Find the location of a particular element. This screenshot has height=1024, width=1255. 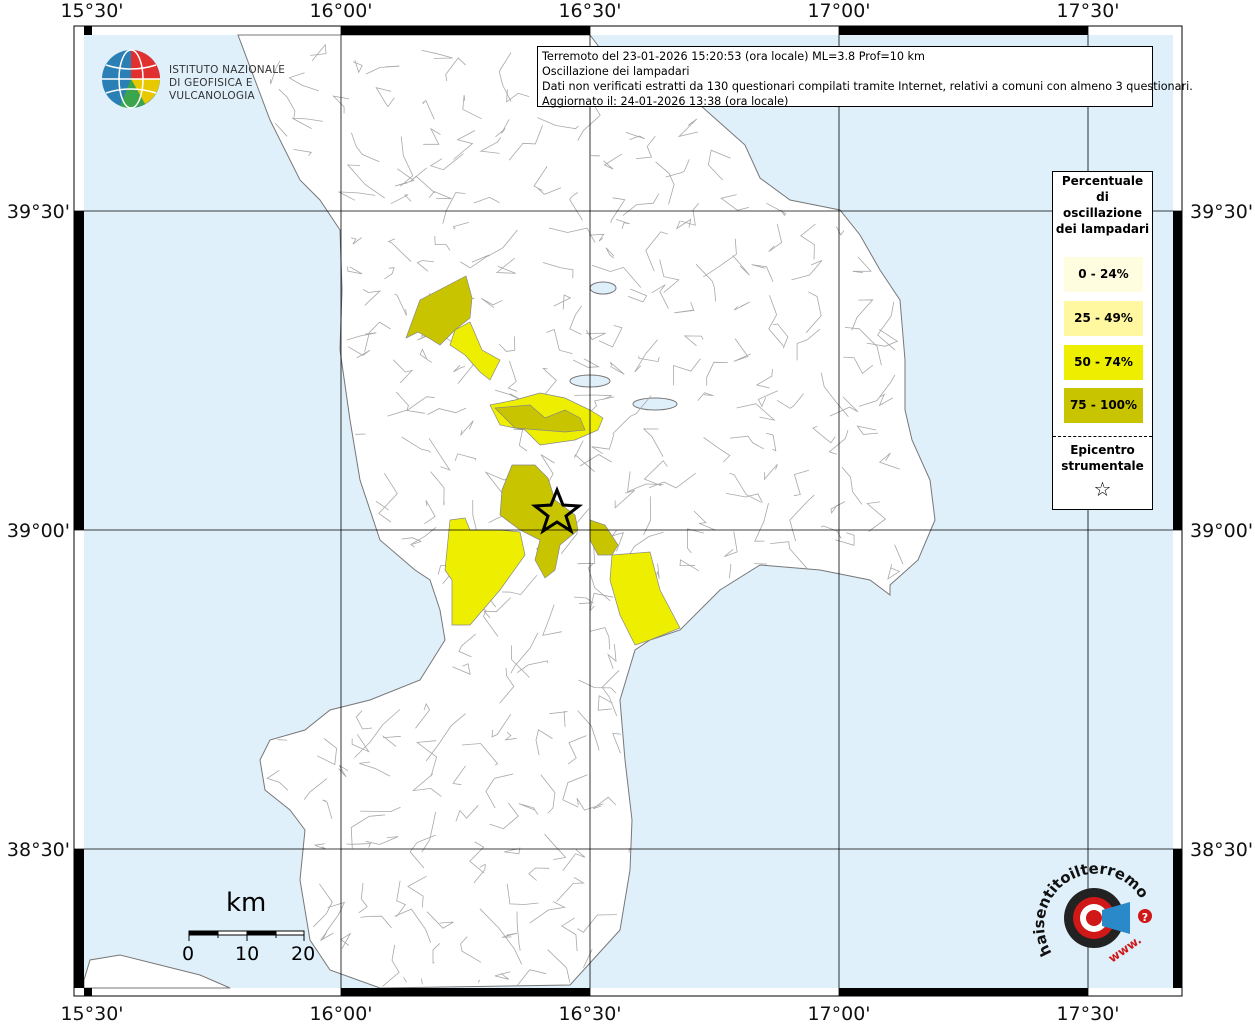

legend-label-0-24: 0 - 24% is located at coordinates (1103, 274).